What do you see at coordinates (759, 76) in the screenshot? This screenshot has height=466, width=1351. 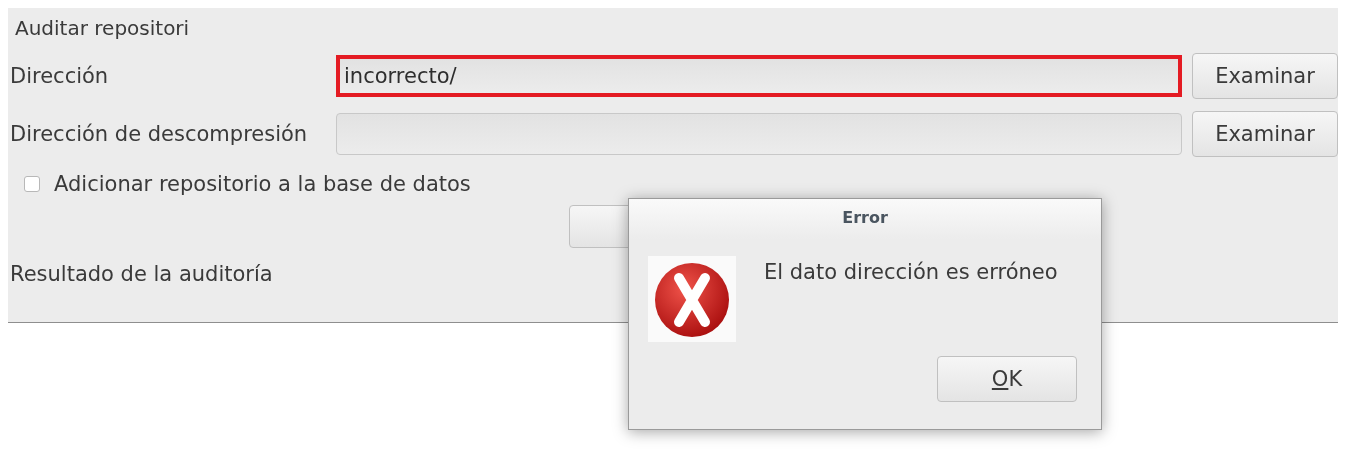 I see `path-field: incorrecto/` at bounding box center [759, 76].